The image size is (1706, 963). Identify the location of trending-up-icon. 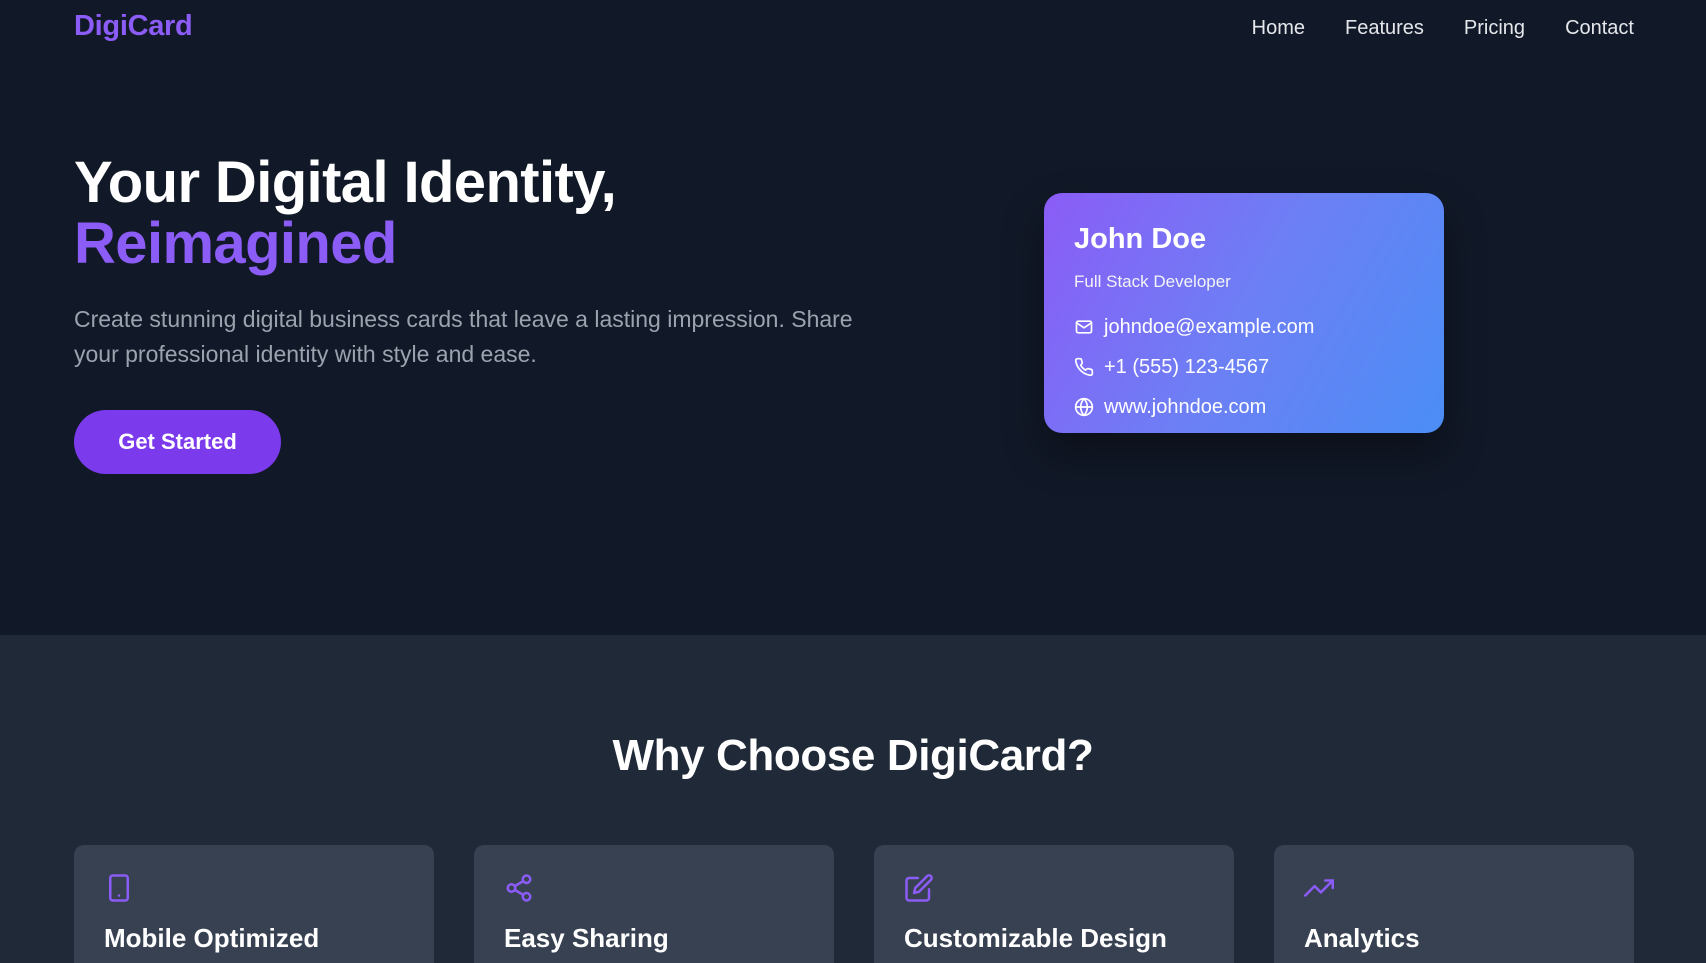
(1319, 888).